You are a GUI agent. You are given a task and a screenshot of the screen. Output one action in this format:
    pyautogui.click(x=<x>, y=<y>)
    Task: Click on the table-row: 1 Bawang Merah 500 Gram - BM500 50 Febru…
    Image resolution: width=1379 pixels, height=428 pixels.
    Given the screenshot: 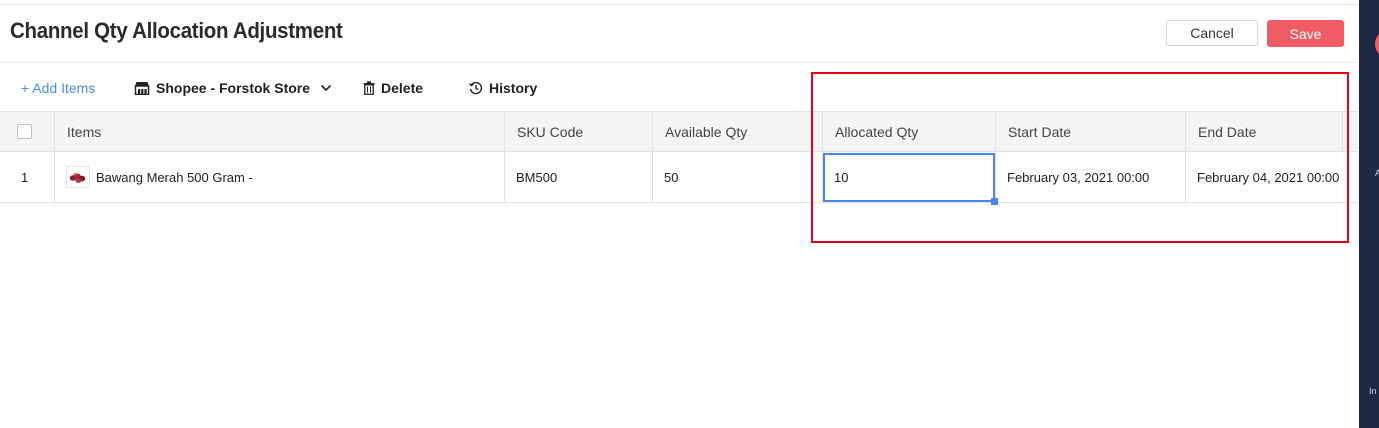 What is the action you would take?
    pyautogui.click(x=679, y=177)
    